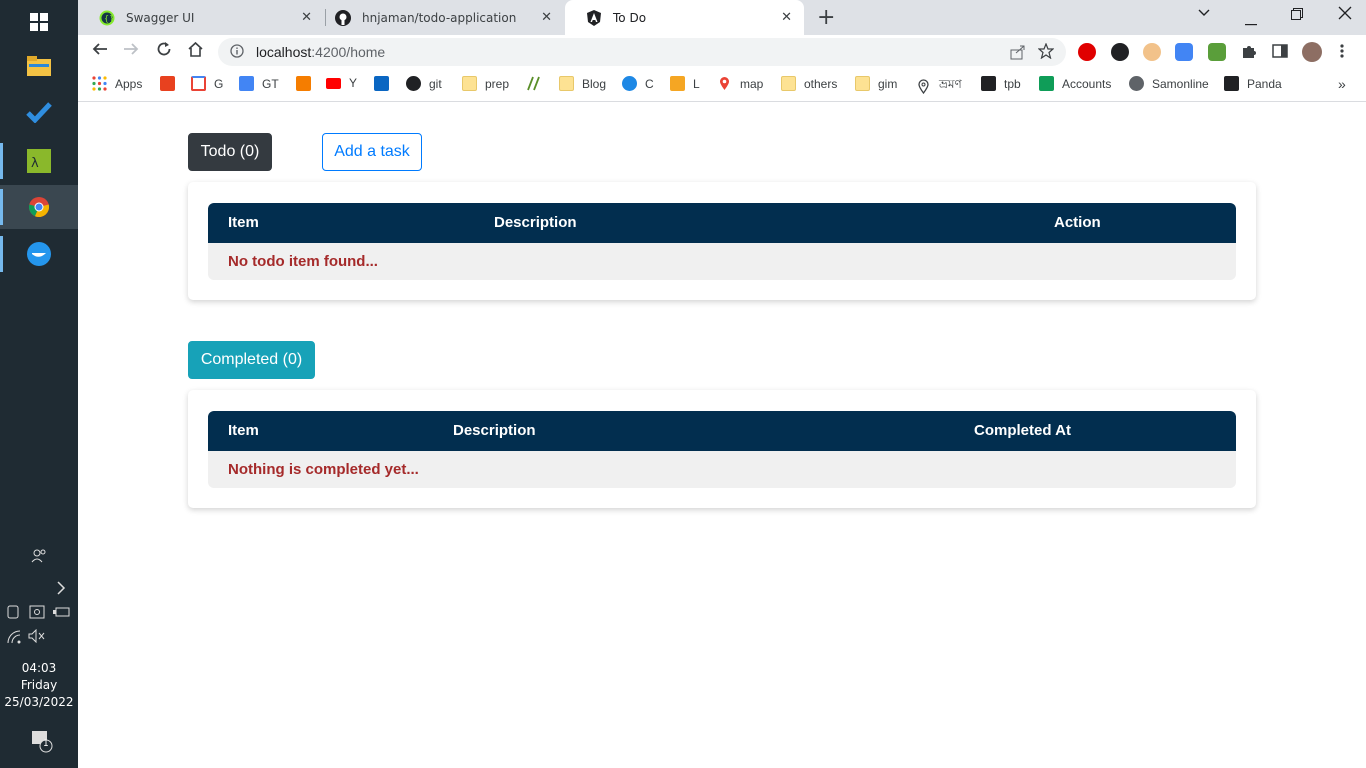  Describe the element at coordinates (876, 83) in the screenshot. I see `bookmark-folder-gim: gim` at that location.